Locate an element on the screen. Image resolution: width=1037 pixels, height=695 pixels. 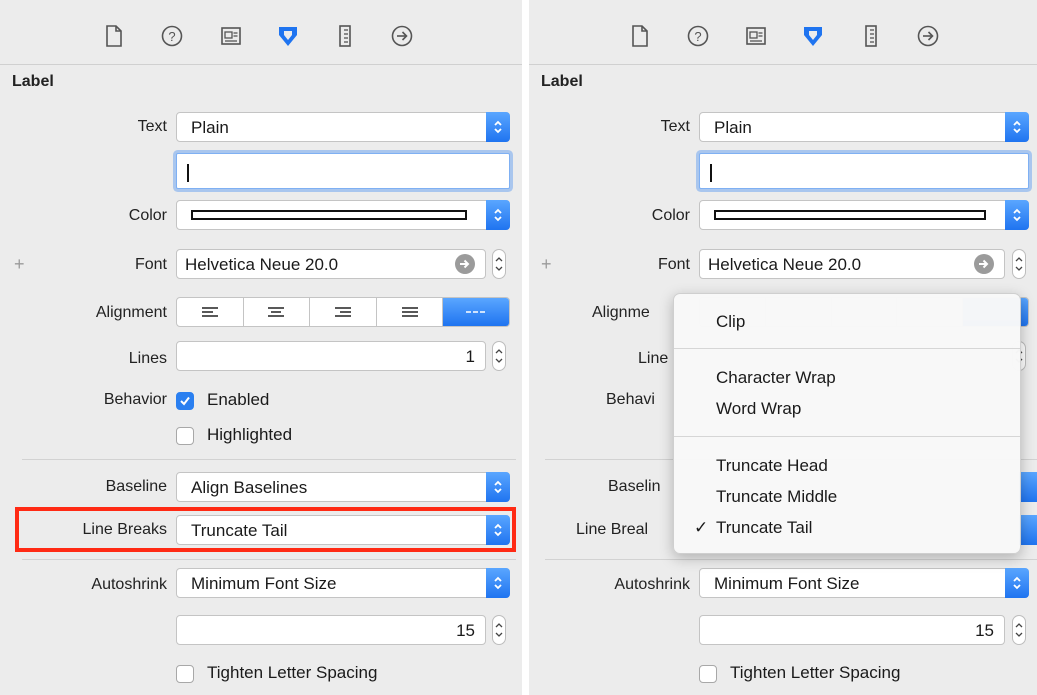
align-natural-icon is located at coordinates (476, 312).